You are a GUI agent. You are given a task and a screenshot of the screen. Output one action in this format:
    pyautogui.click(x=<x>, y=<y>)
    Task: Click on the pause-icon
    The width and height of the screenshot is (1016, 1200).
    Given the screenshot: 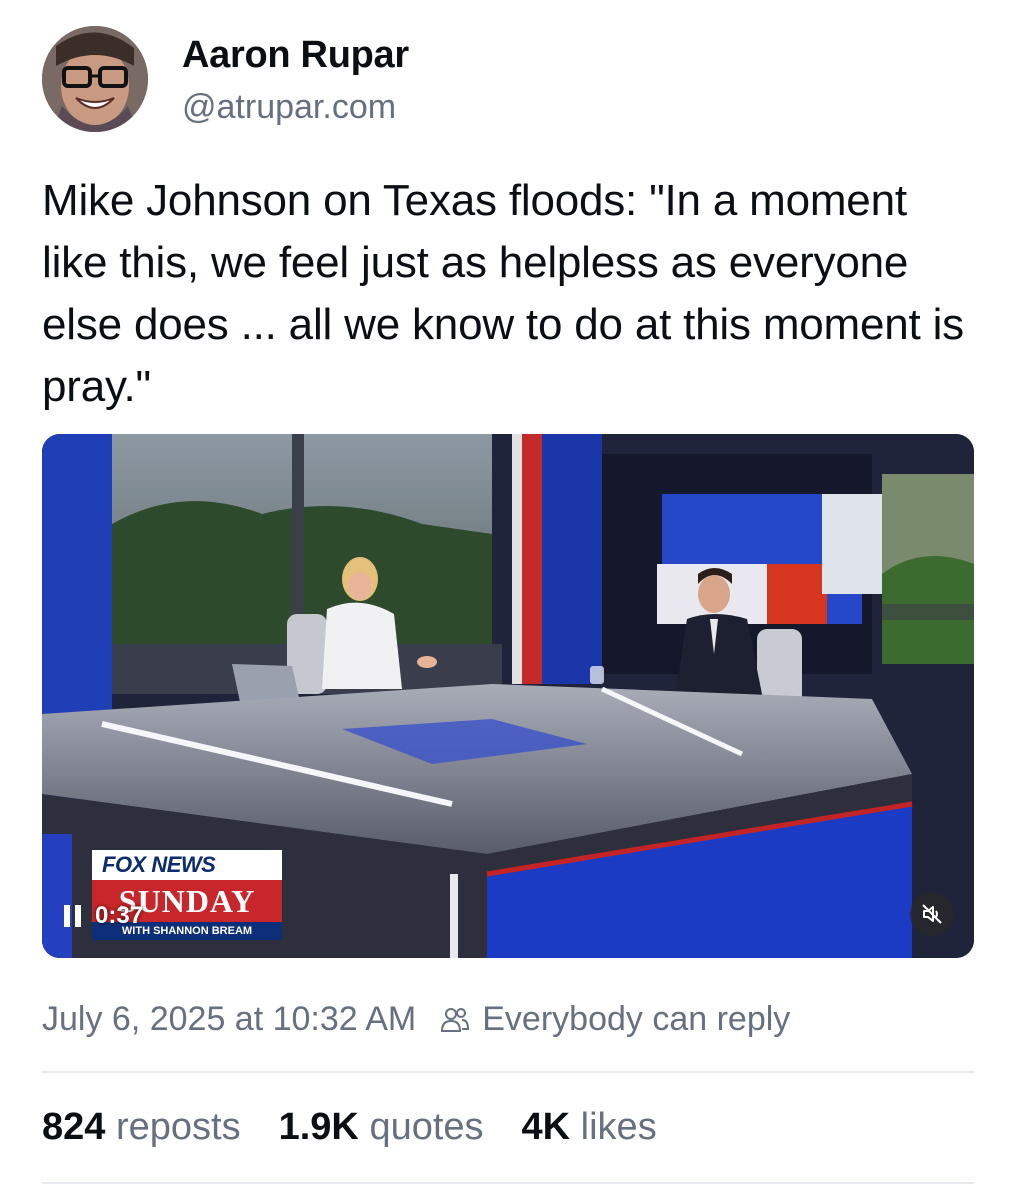 What is the action you would take?
    pyautogui.click(x=72, y=916)
    